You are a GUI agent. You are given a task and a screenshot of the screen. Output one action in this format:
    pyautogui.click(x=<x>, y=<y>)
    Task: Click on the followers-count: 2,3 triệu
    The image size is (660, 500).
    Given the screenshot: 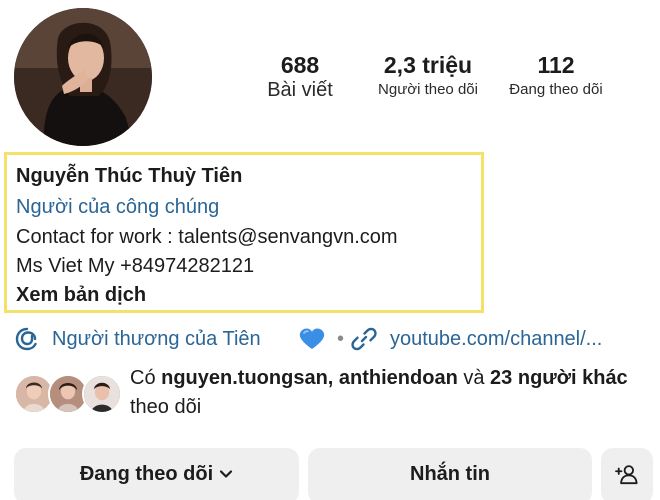 What is the action you would take?
    pyautogui.click(x=428, y=65)
    